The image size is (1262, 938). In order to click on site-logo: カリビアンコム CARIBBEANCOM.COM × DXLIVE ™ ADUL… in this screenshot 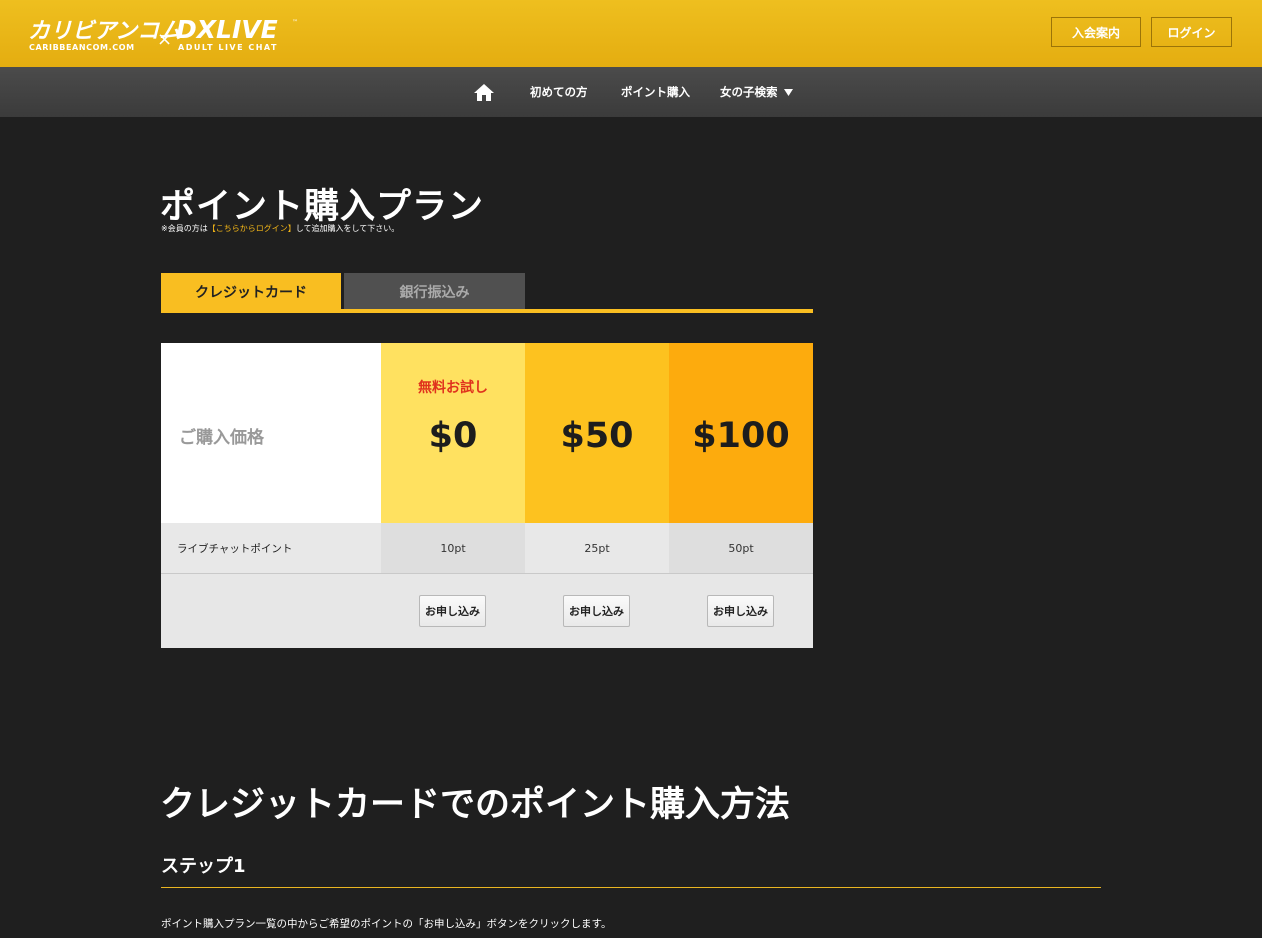, I will do `click(164, 34)`.